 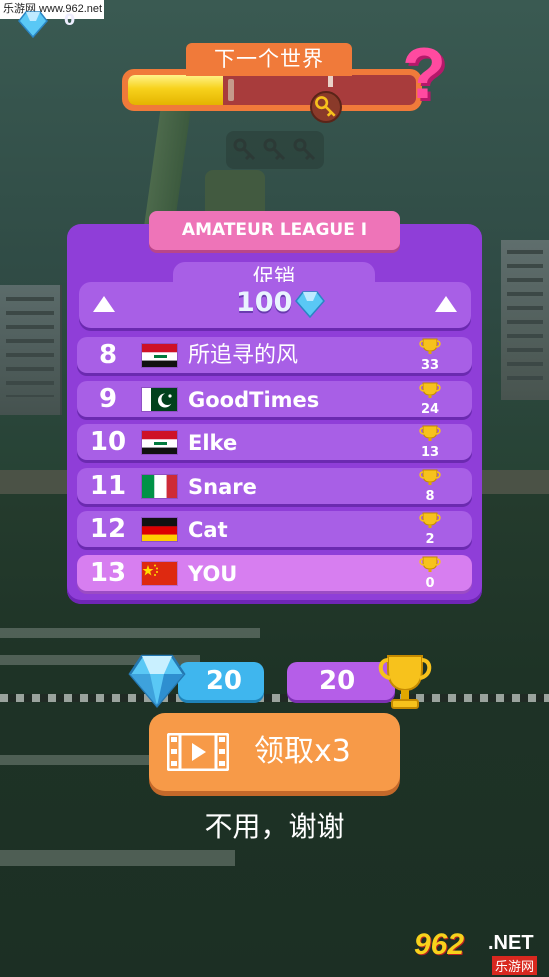 What do you see at coordinates (213, 443) in the screenshot?
I see `player-name: Elke` at bounding box center [213, 443].